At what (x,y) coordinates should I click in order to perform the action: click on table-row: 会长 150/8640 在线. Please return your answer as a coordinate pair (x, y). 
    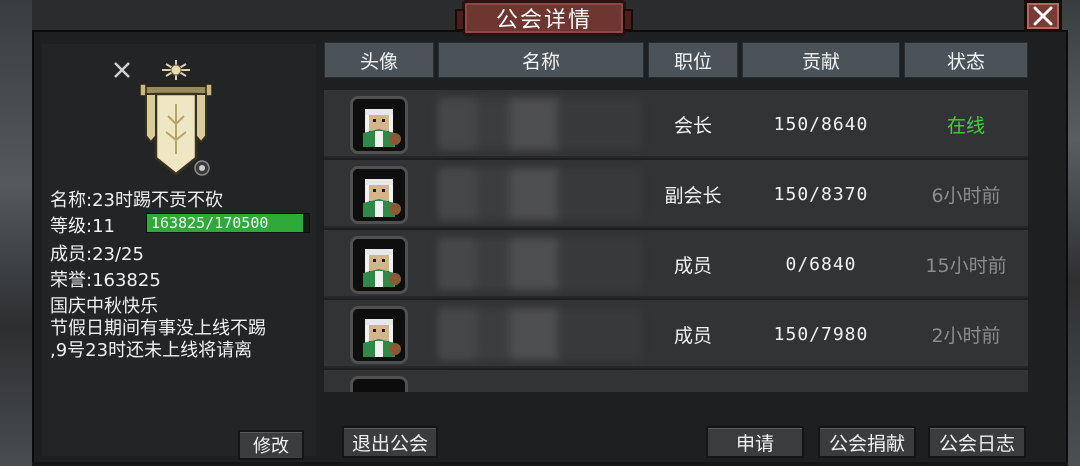
    Looking at the image, I should click on (676, 124).